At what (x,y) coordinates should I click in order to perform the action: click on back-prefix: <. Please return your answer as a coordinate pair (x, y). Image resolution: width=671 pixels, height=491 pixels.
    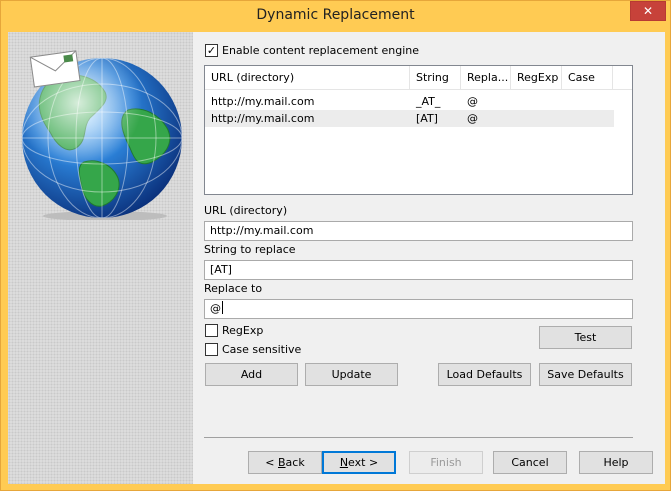
    Looking at the image, I should click on (271, 462).